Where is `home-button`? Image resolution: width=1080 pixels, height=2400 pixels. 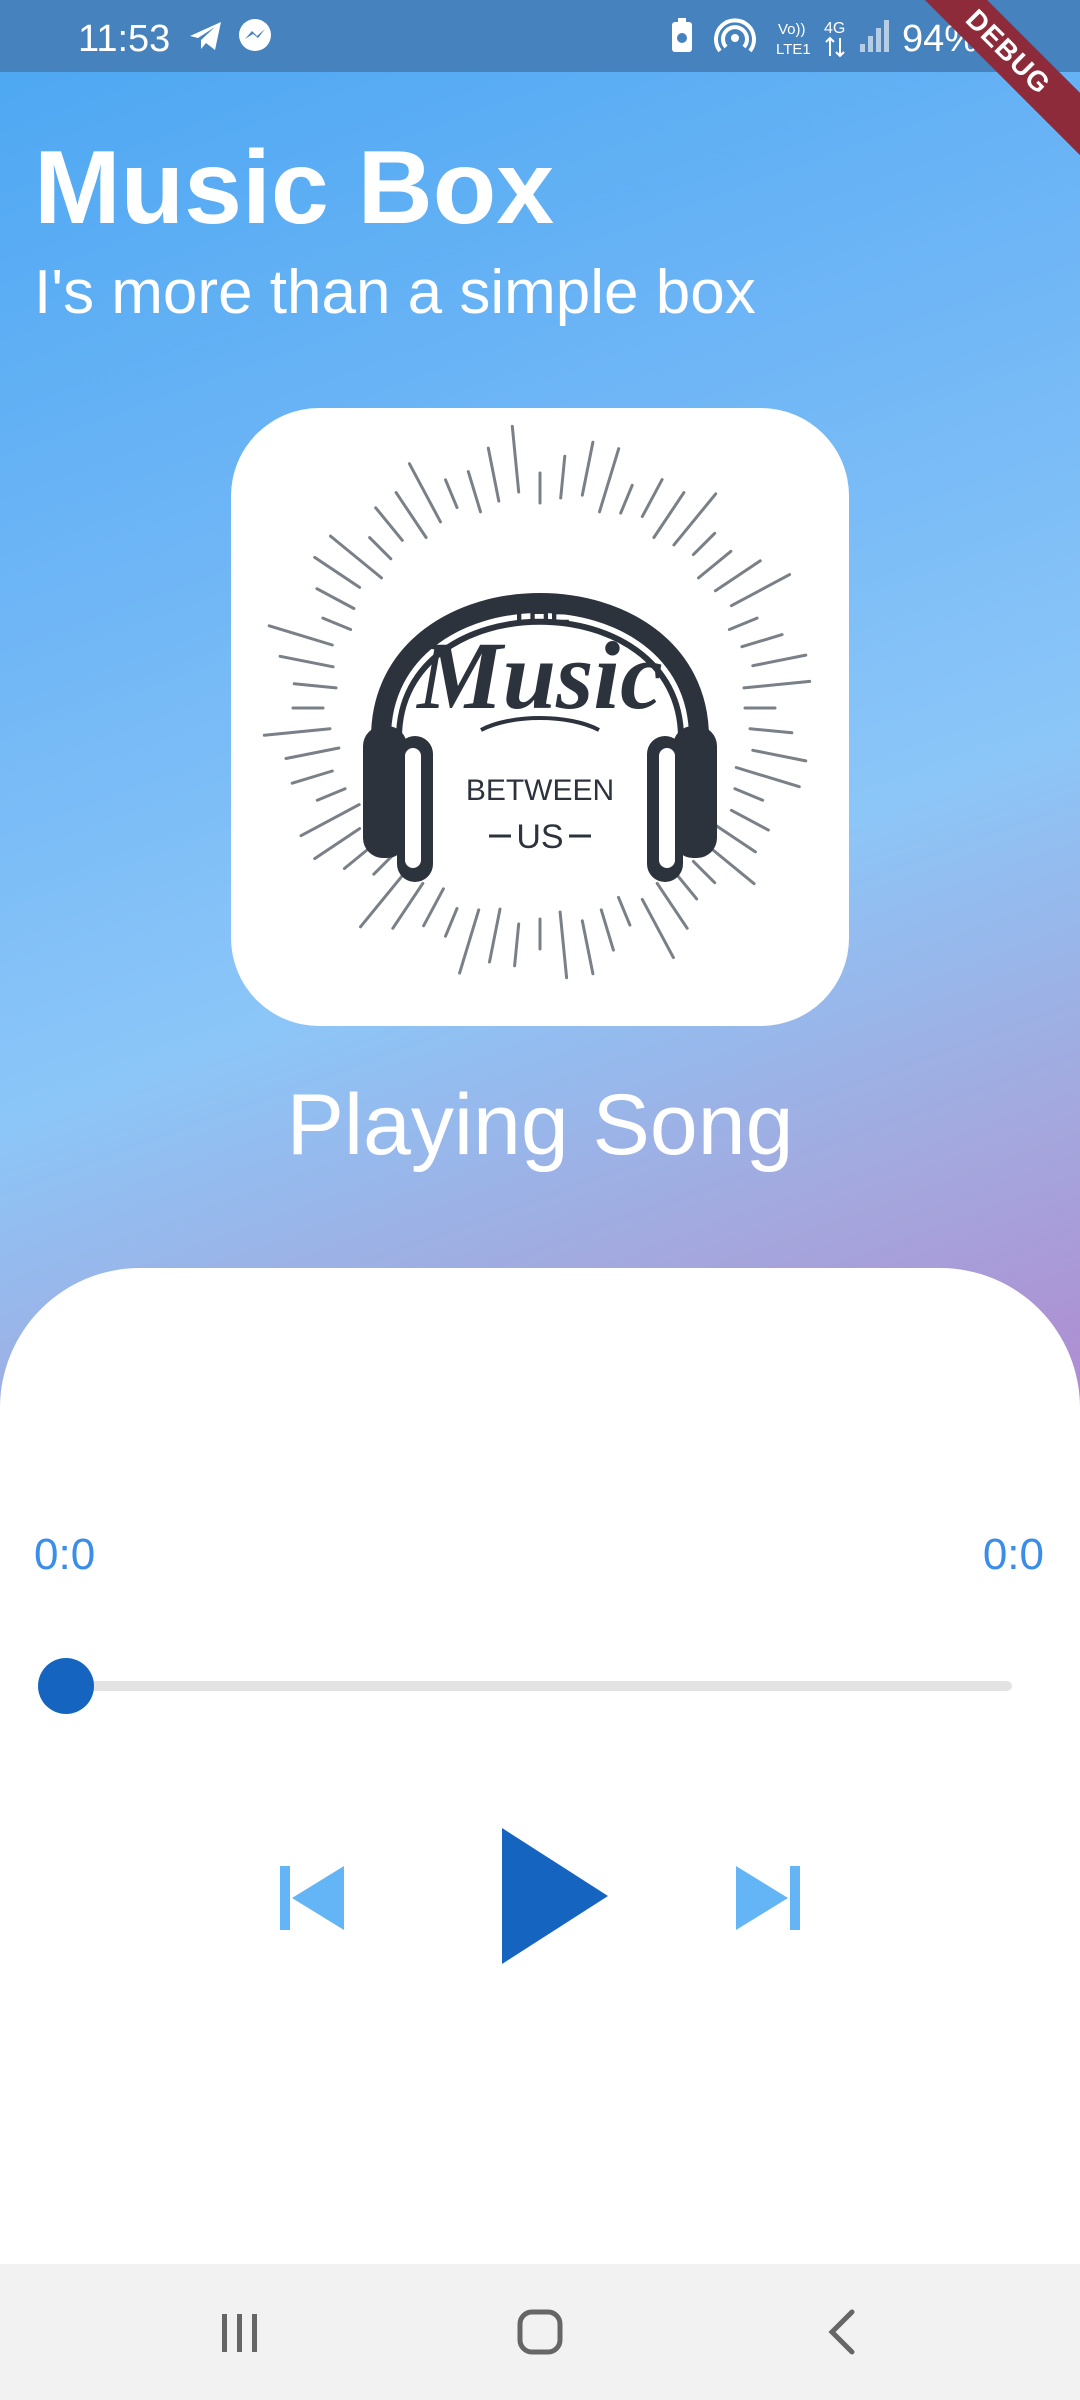 home-button is located at coordinates (540, 2334).